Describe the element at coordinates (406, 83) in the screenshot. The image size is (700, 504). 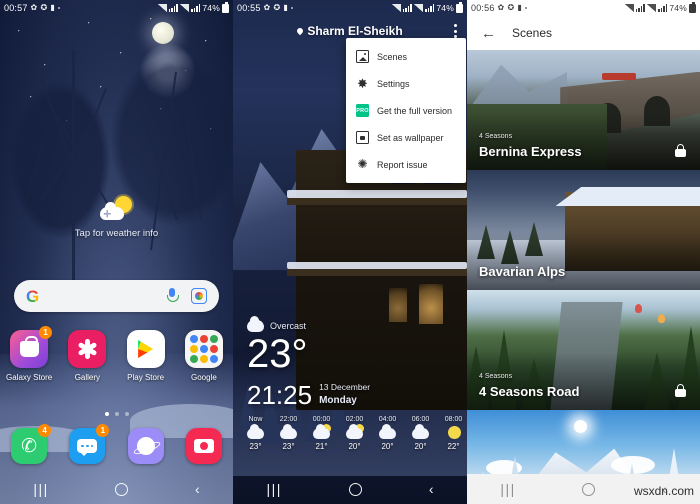
I see `menu-item-settings: ✸ Settings` at that location.